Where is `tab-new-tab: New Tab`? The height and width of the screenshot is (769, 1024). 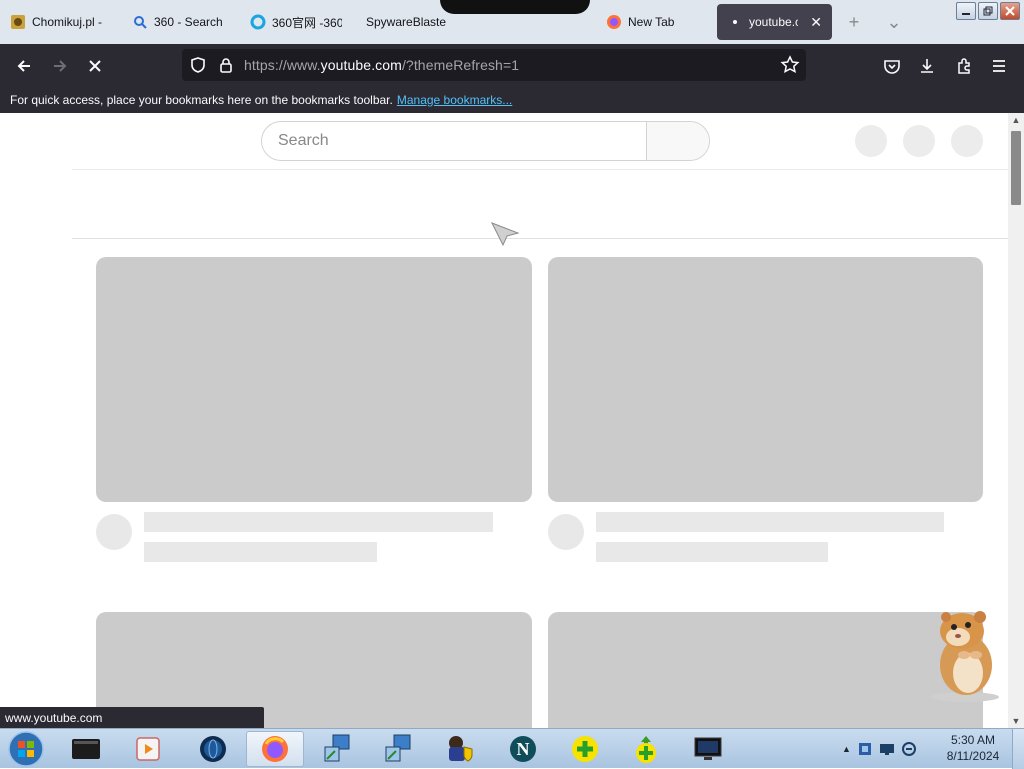
tab-new-tab: New Tab is located at coordinates (654, 22).